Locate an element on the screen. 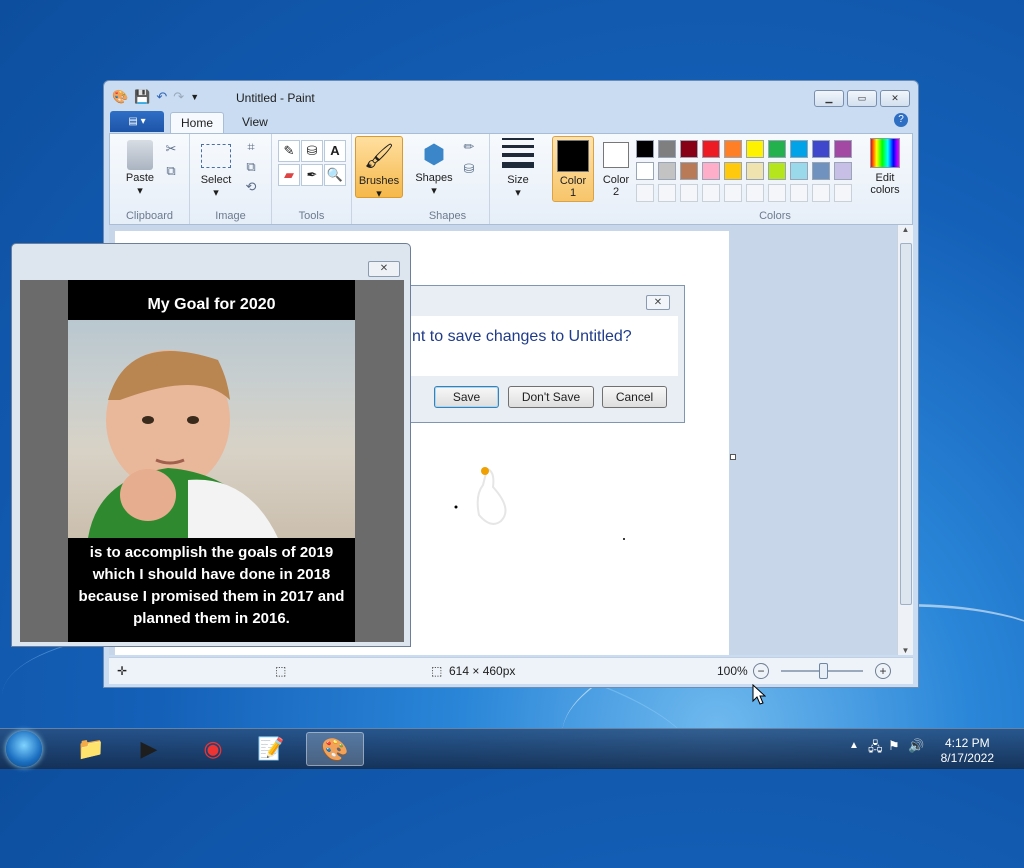 This screenshot has width=1024, height=868. brushes-group: 🖌 Brushes ▾ is located at coordinates (379, 179).